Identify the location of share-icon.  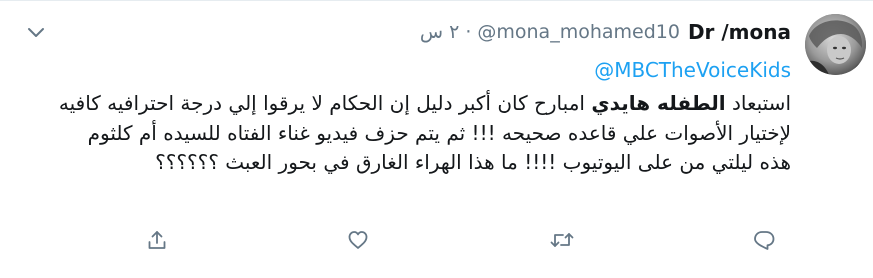
(157, 240).